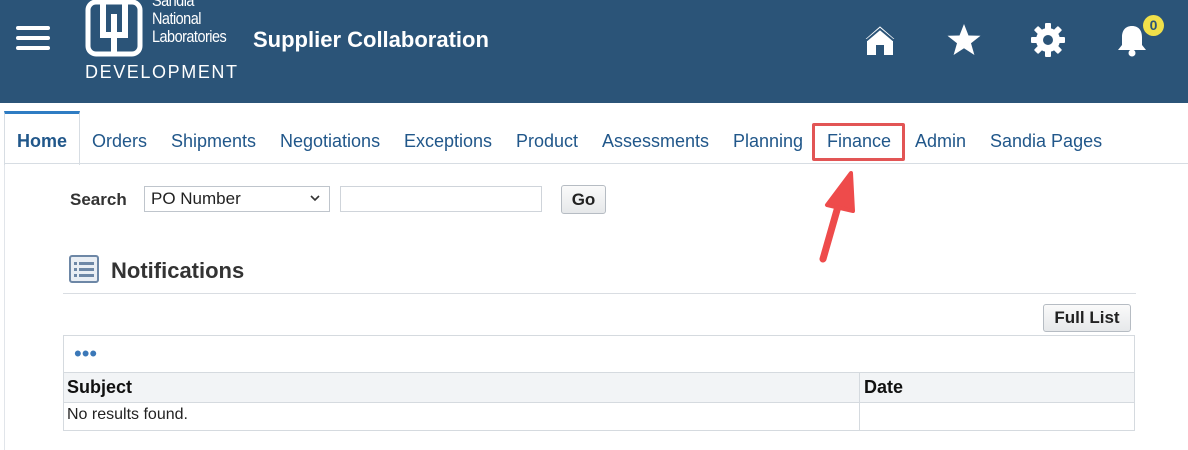 The height and width of the screenshot is (450, 1188). I want to click on sandia-thunderbird-icon, so click(114, 28).